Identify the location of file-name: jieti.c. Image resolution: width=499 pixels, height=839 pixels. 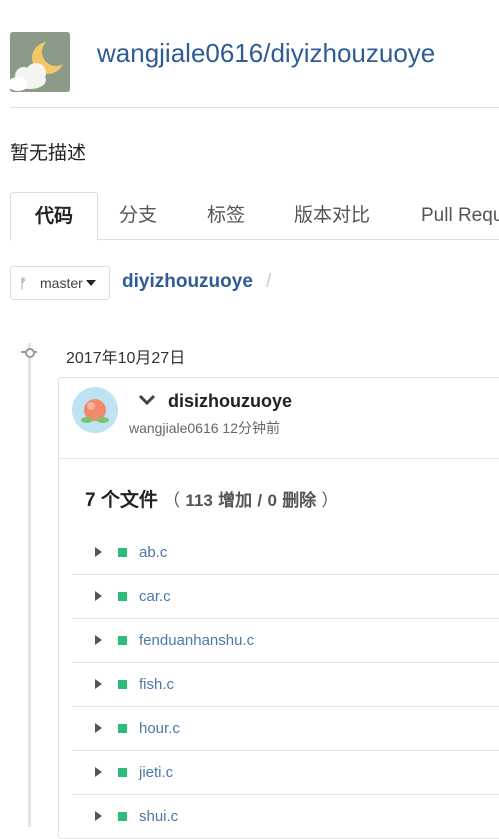
(156, 772).